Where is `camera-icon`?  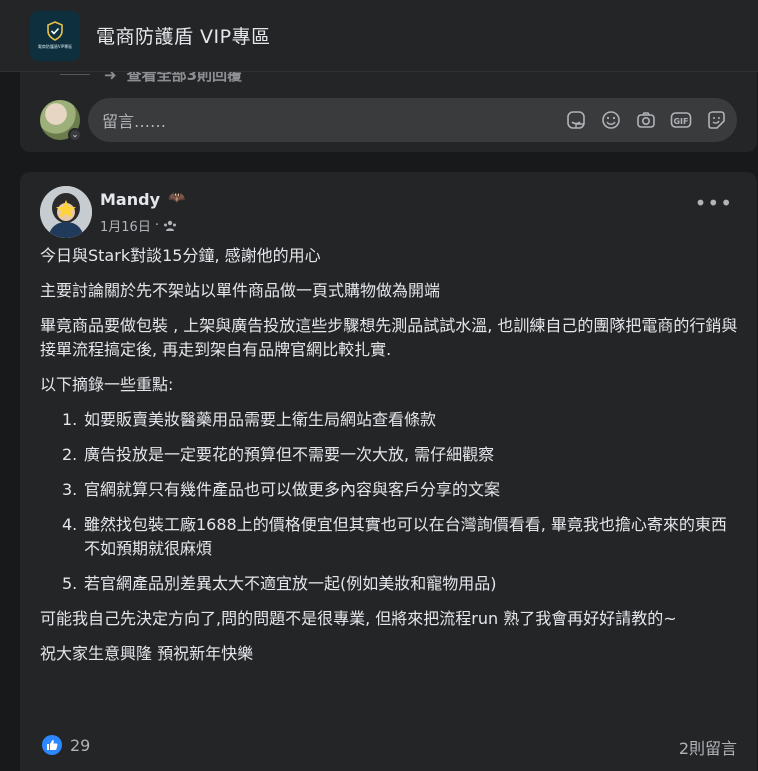
camera-icon is located at coordinates (646, 120).